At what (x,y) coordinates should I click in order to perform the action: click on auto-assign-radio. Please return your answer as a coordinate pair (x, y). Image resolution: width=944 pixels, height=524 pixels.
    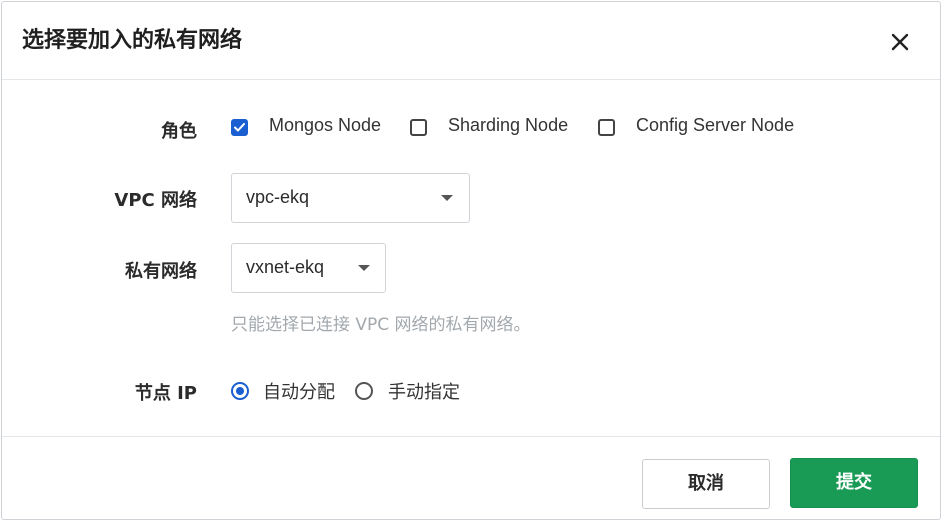
    Looking at the image, I should click on (240, 391).